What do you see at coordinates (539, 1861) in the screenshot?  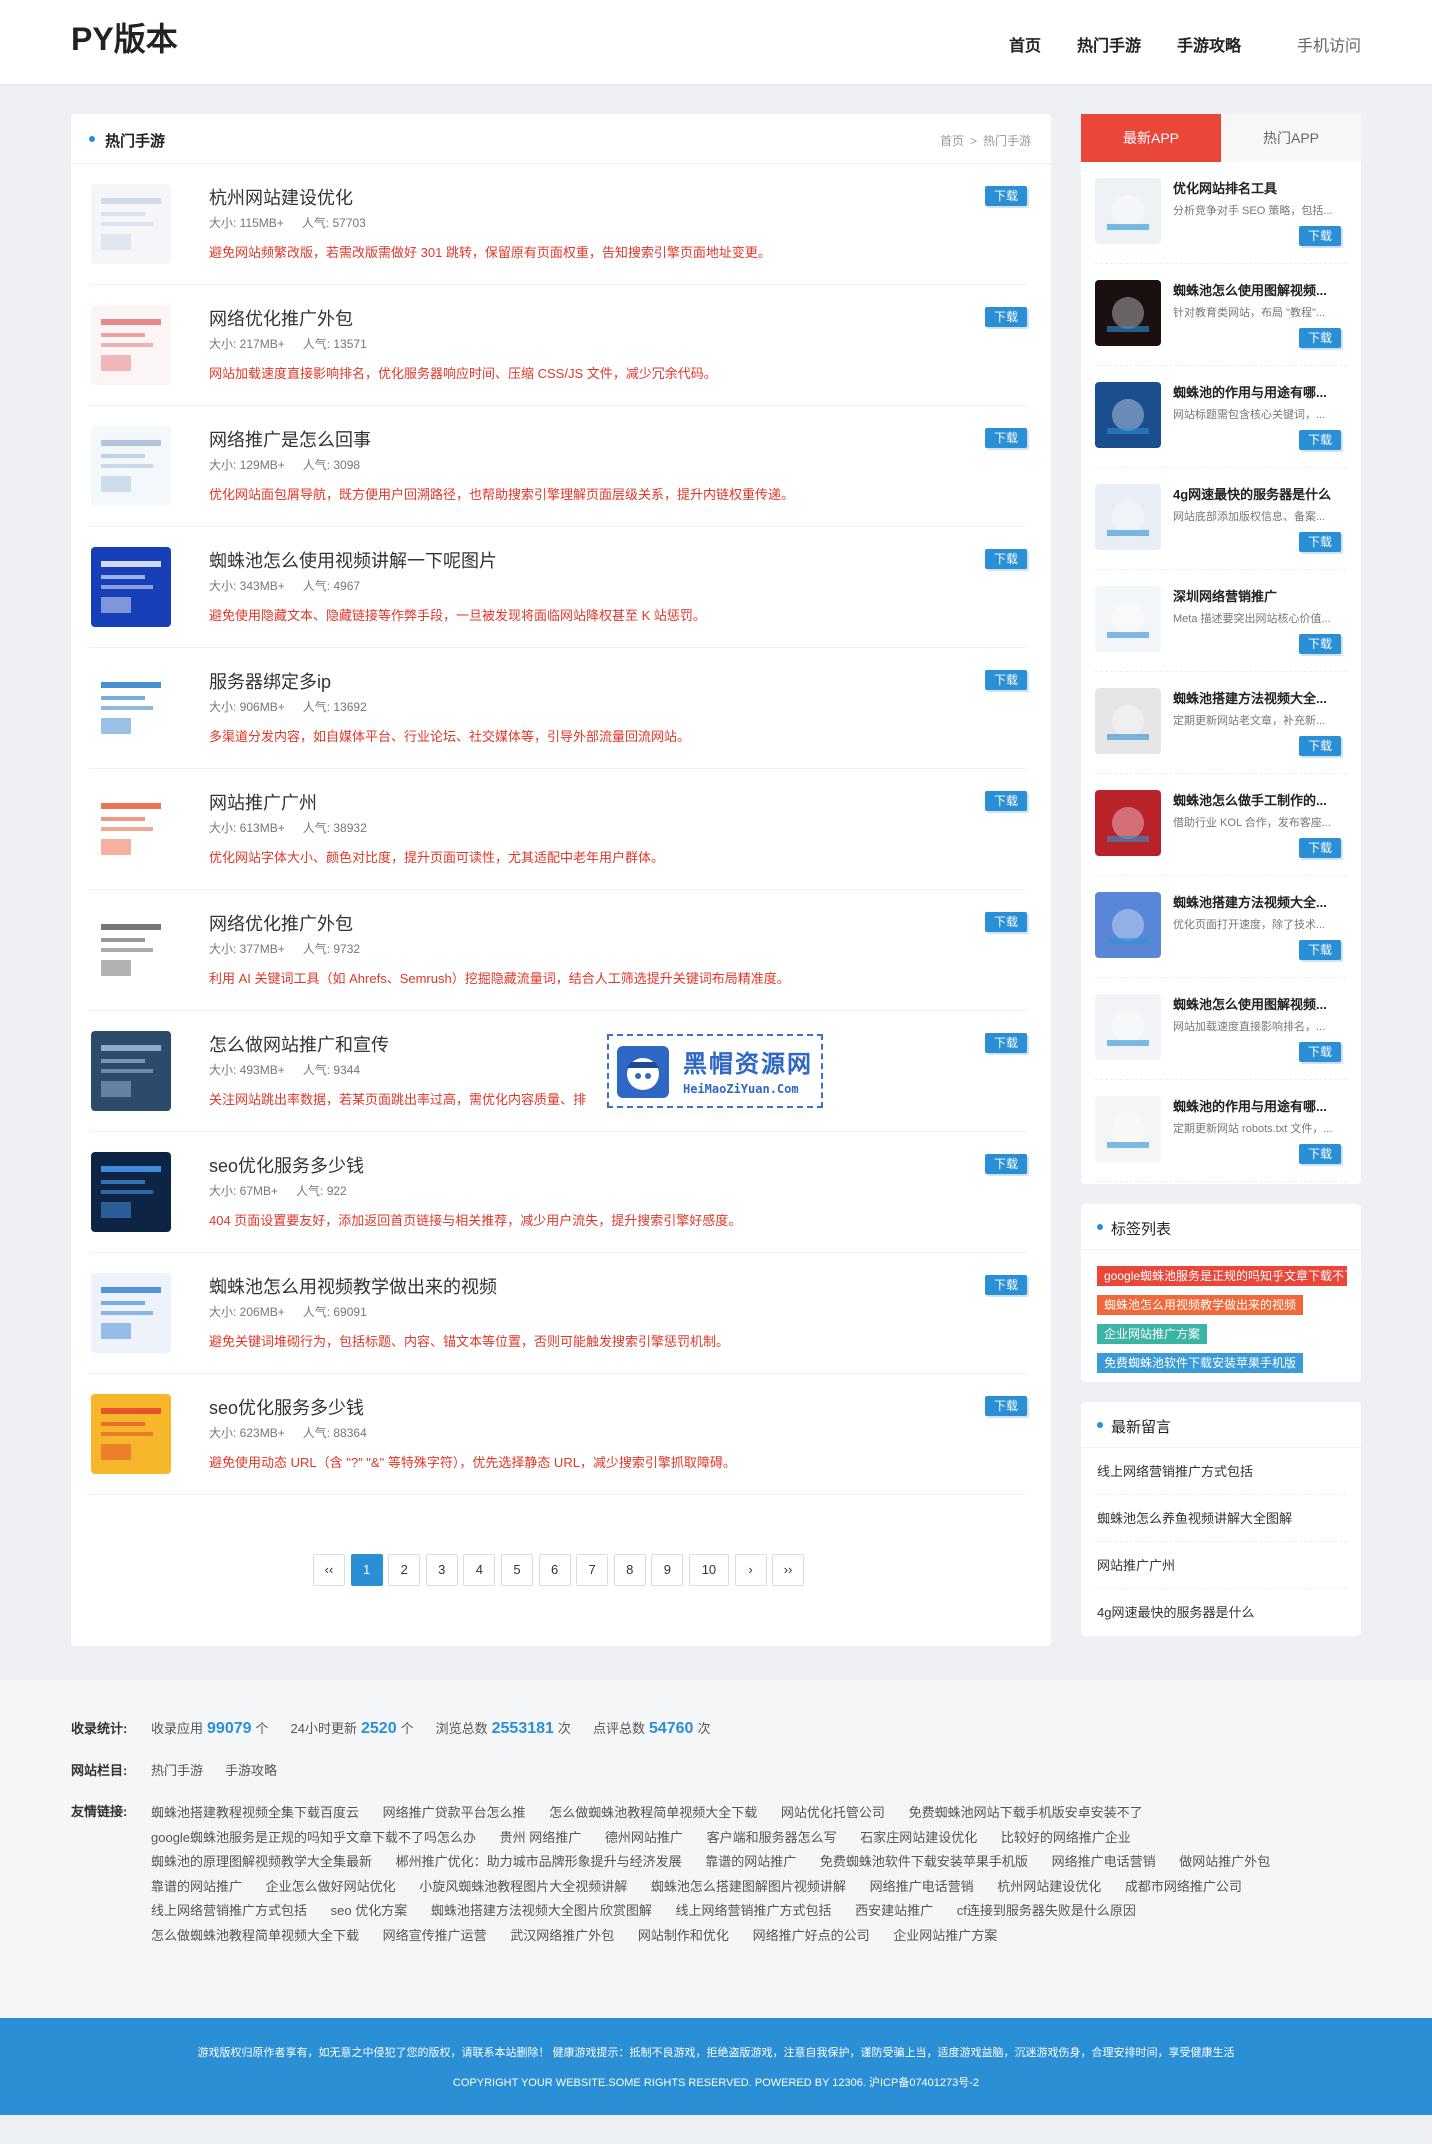 I see `friend-link: 郴州推广优化：助力城市品牌形象提升与经济发展` at bounding box center [539, 1861].